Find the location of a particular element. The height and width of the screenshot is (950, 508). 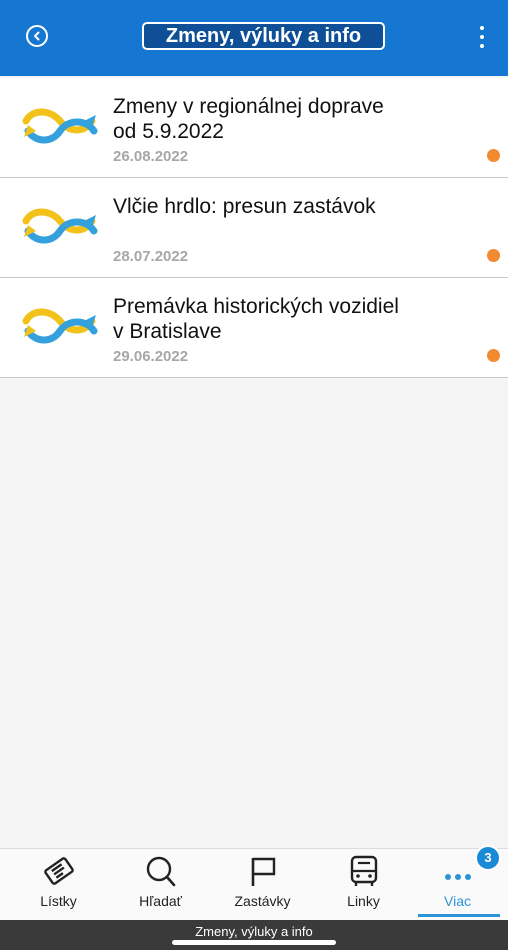

app-header: Zmeny, výluky a info is located at coordinates (254, 38).